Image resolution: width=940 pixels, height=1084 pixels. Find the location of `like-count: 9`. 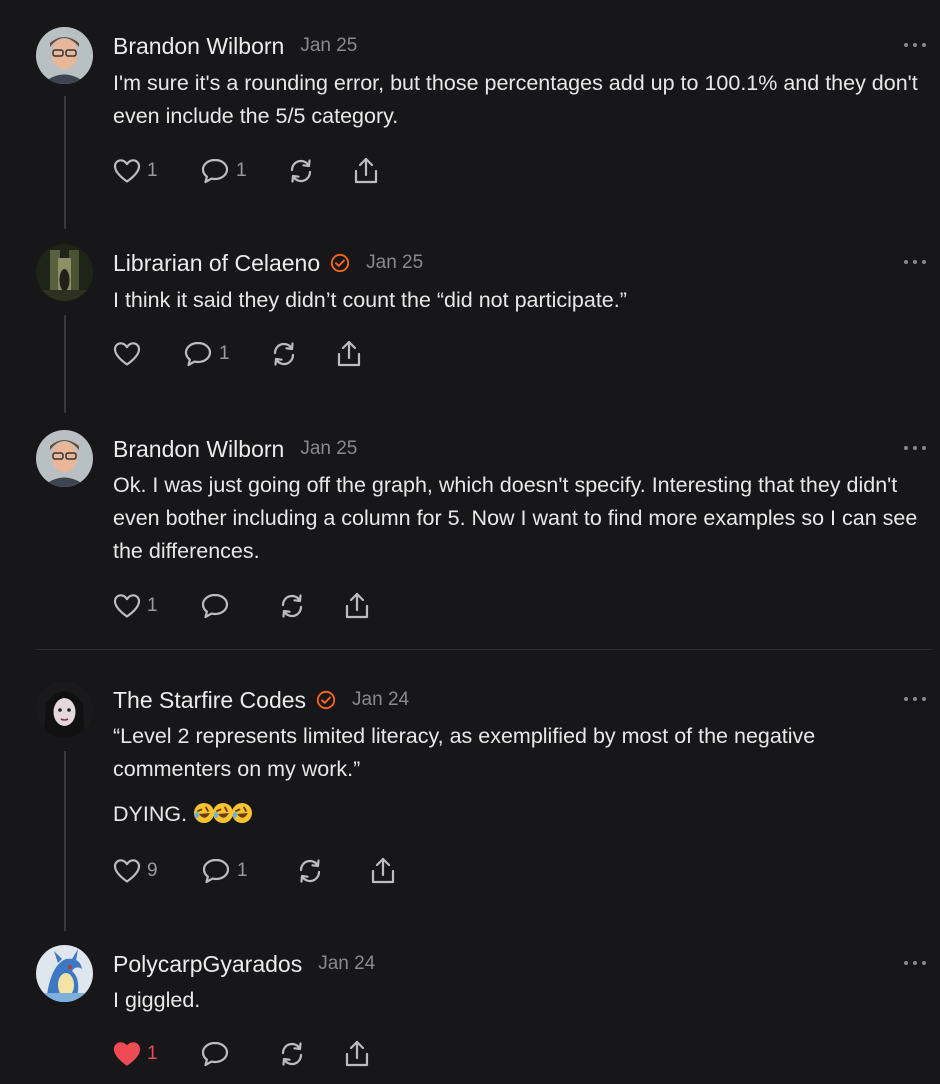

like-count: 9 is located at coordinates (152, 870).